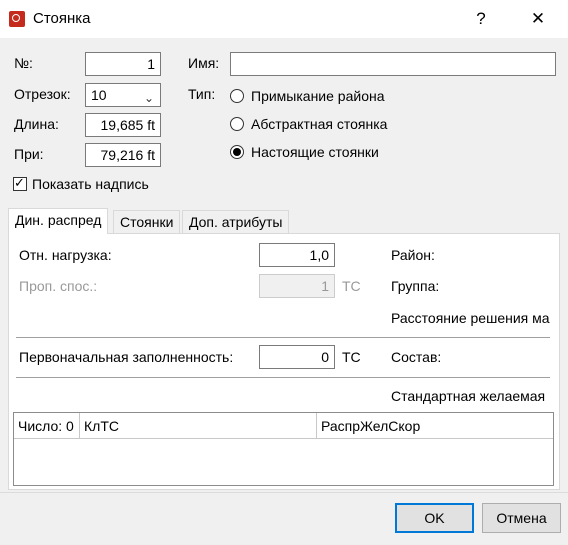 This screenshot has width=568, height=545. What do you see at coordinates (470, 318) in the screenshot?
I see `decision-distance-label: Расстояние решения ма` at bounding box center [470, 318].